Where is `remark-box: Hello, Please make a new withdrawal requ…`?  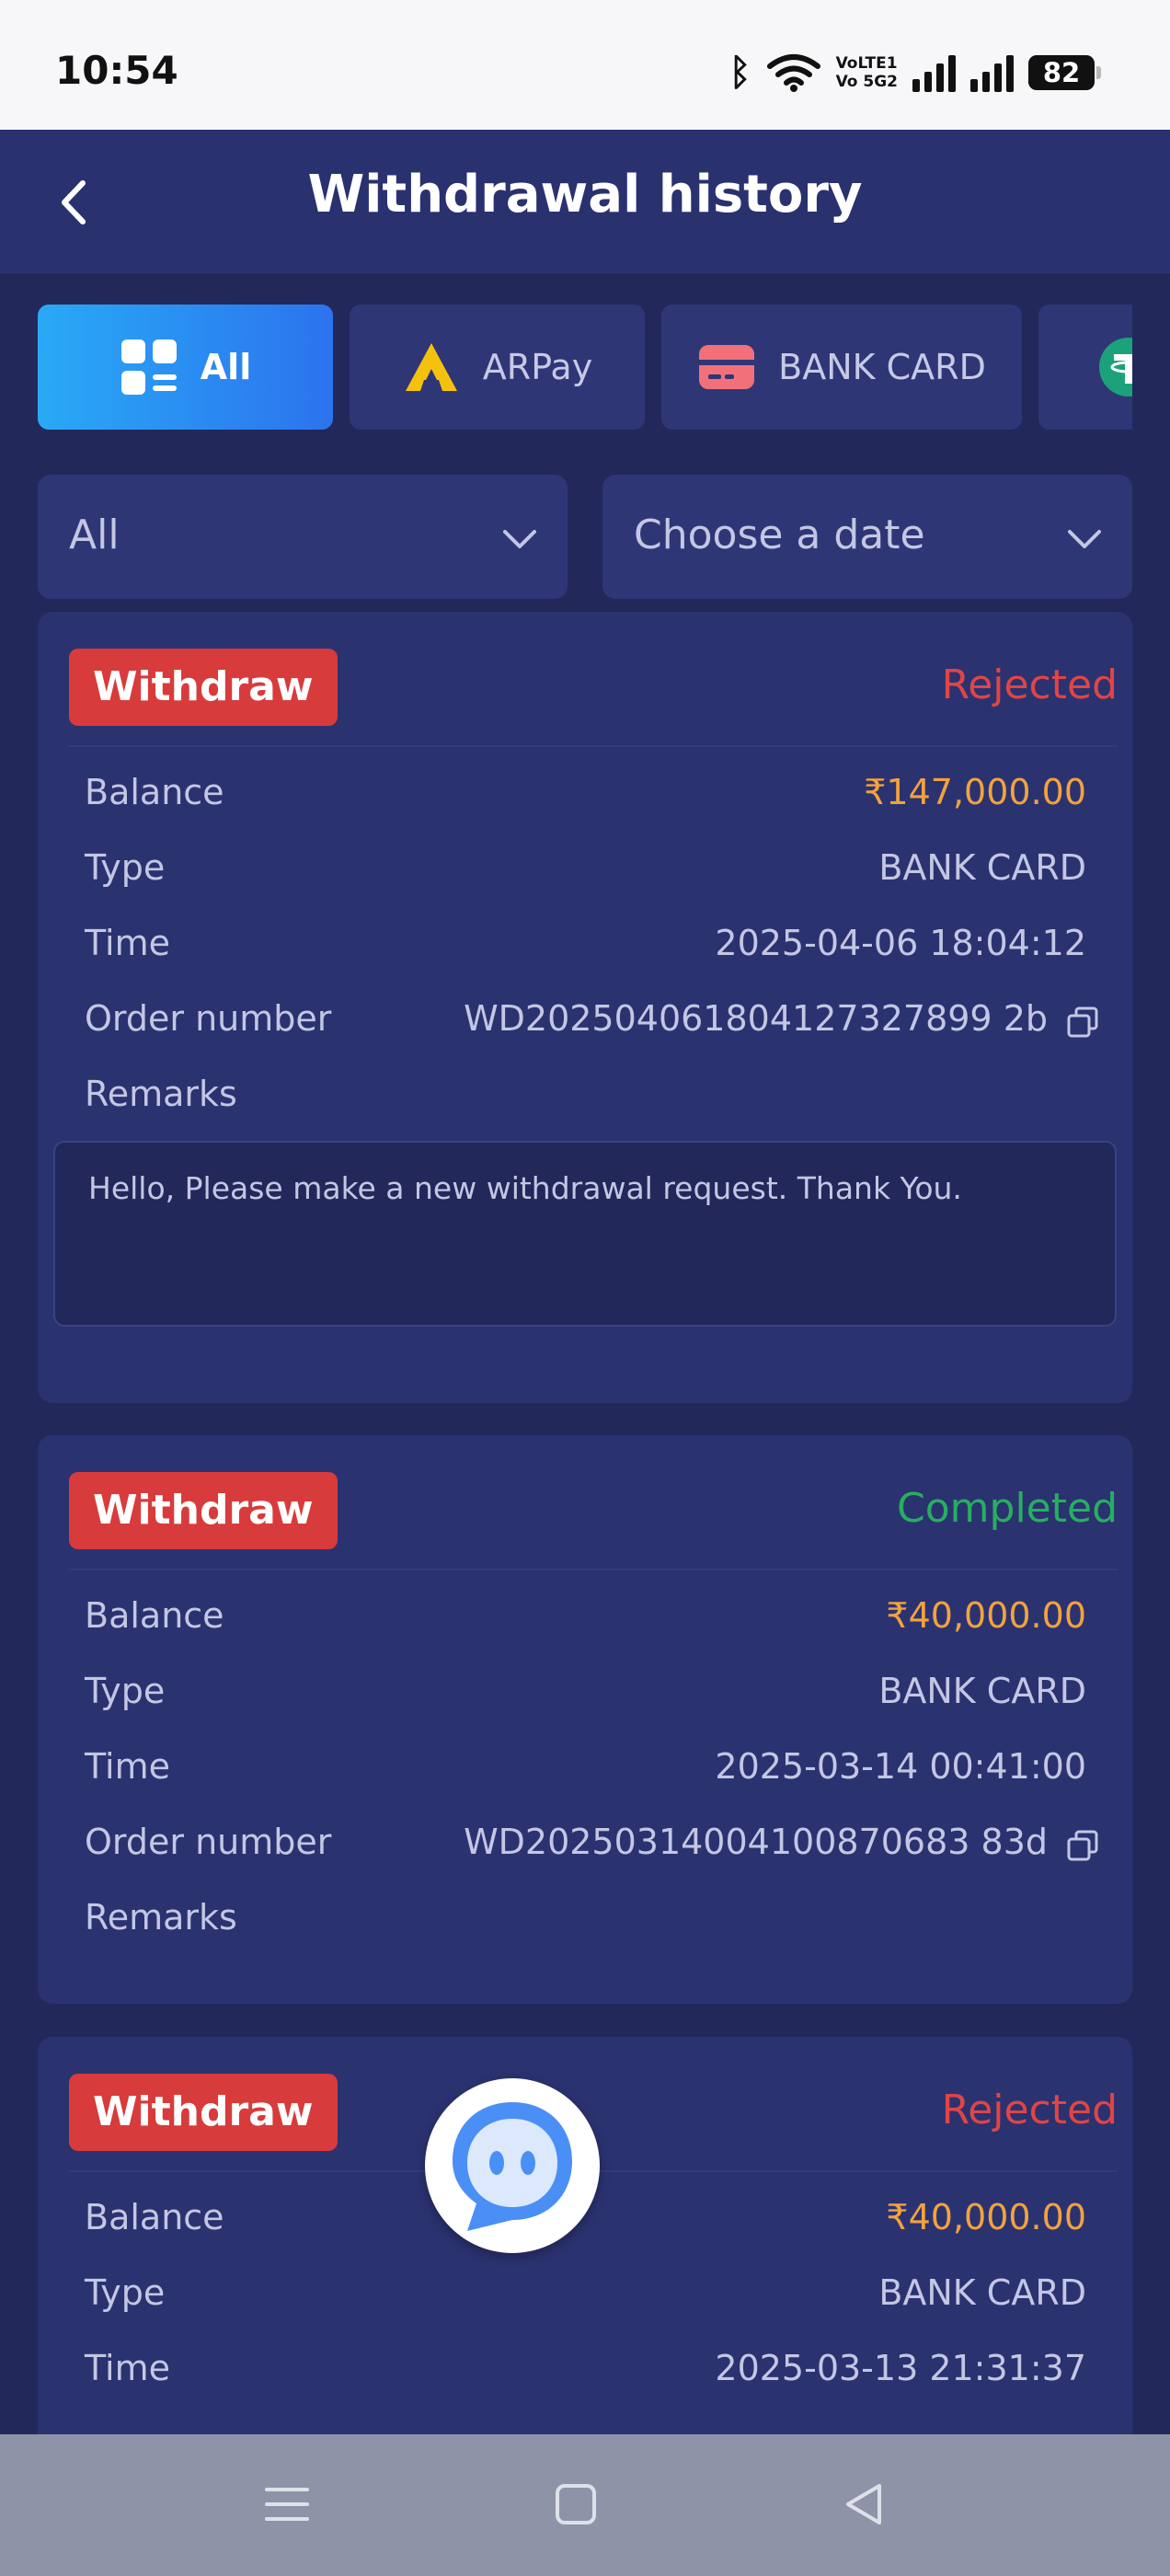
remark-box: Hello, Please make a new withdrawal requ… is located at coordinates (585, 1234).